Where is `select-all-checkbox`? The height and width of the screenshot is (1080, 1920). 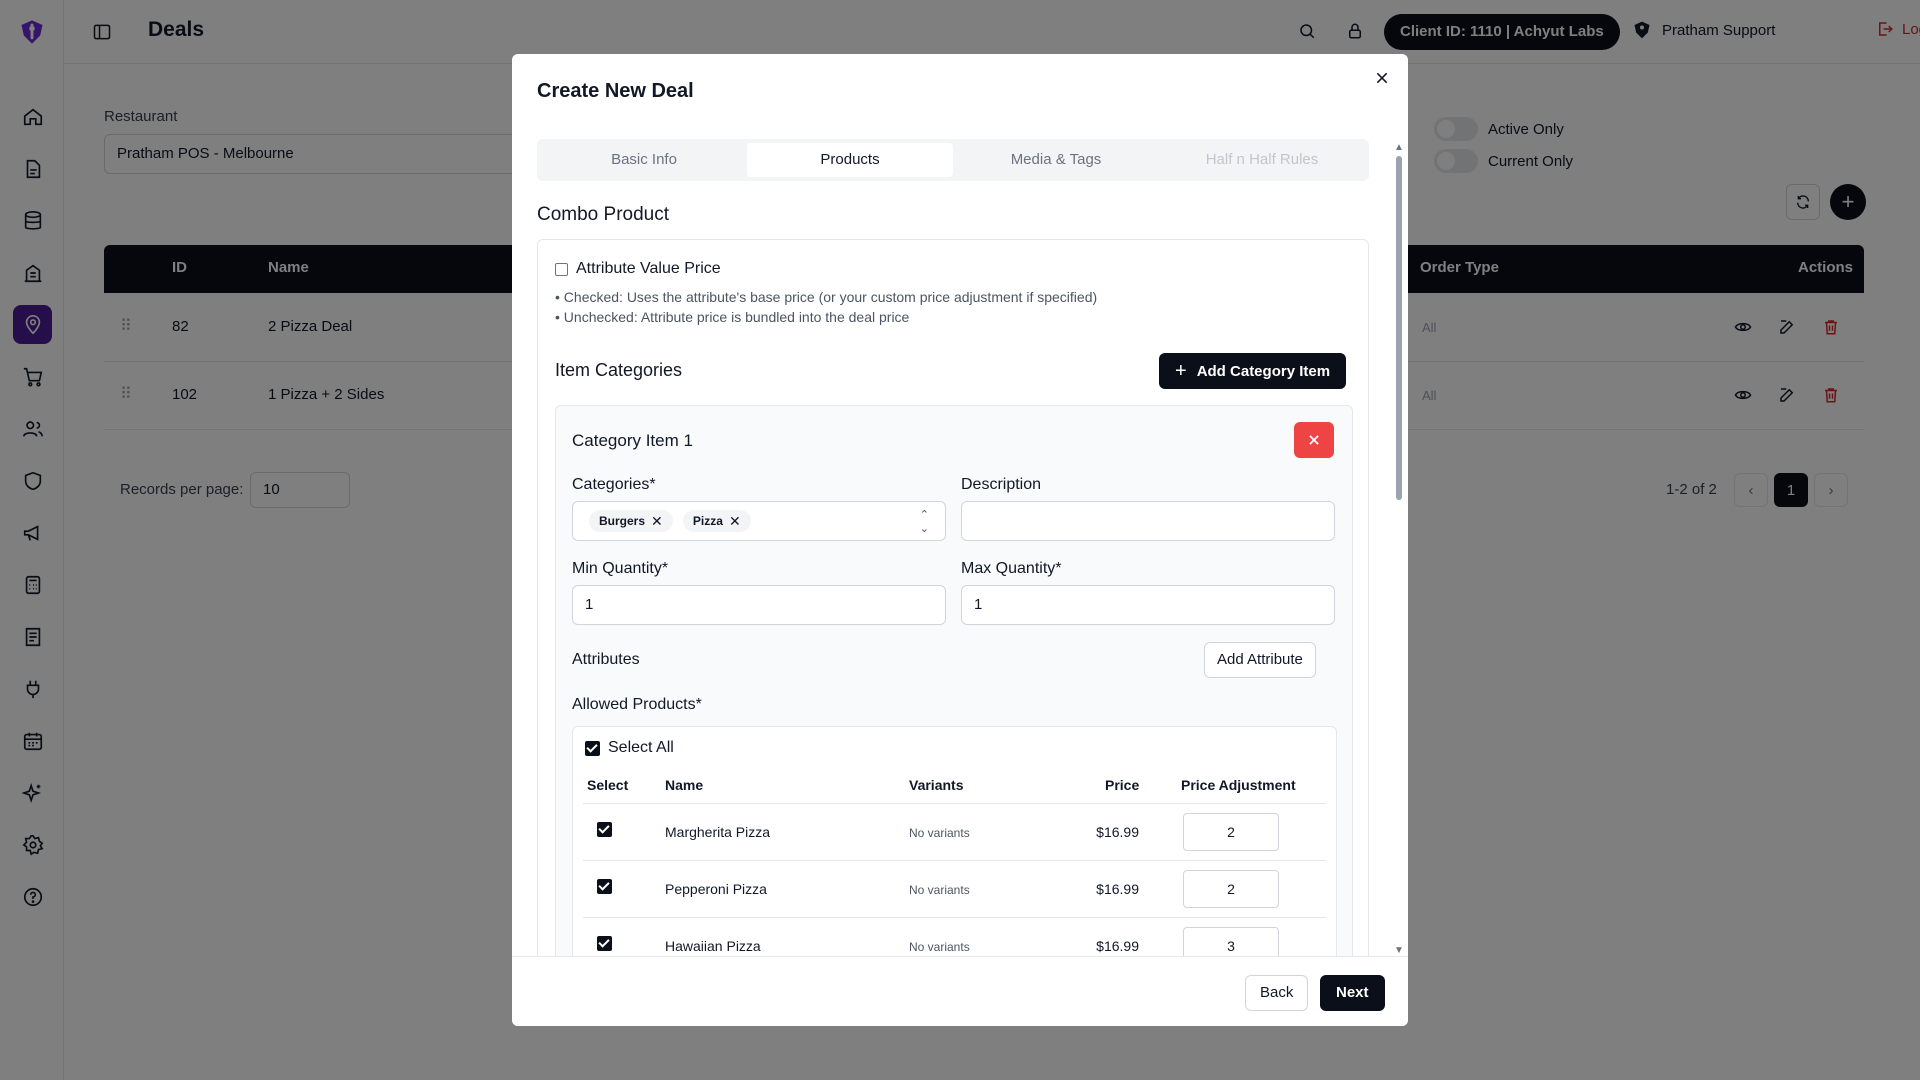 select-all-checkbox is located at coordinates (592, 748).